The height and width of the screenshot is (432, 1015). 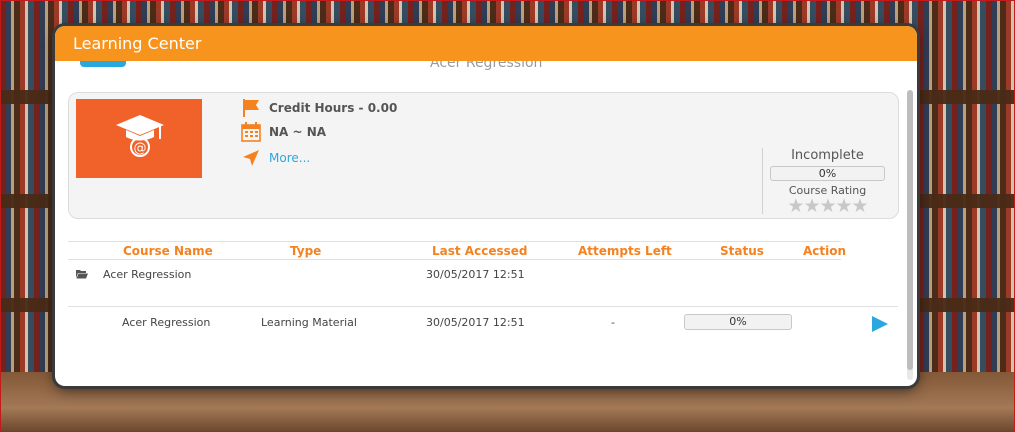 What do you see at coordinates (910, 230) in the screenshot?
I see `scrollbar-thumb` at bounding box center [910, 230].